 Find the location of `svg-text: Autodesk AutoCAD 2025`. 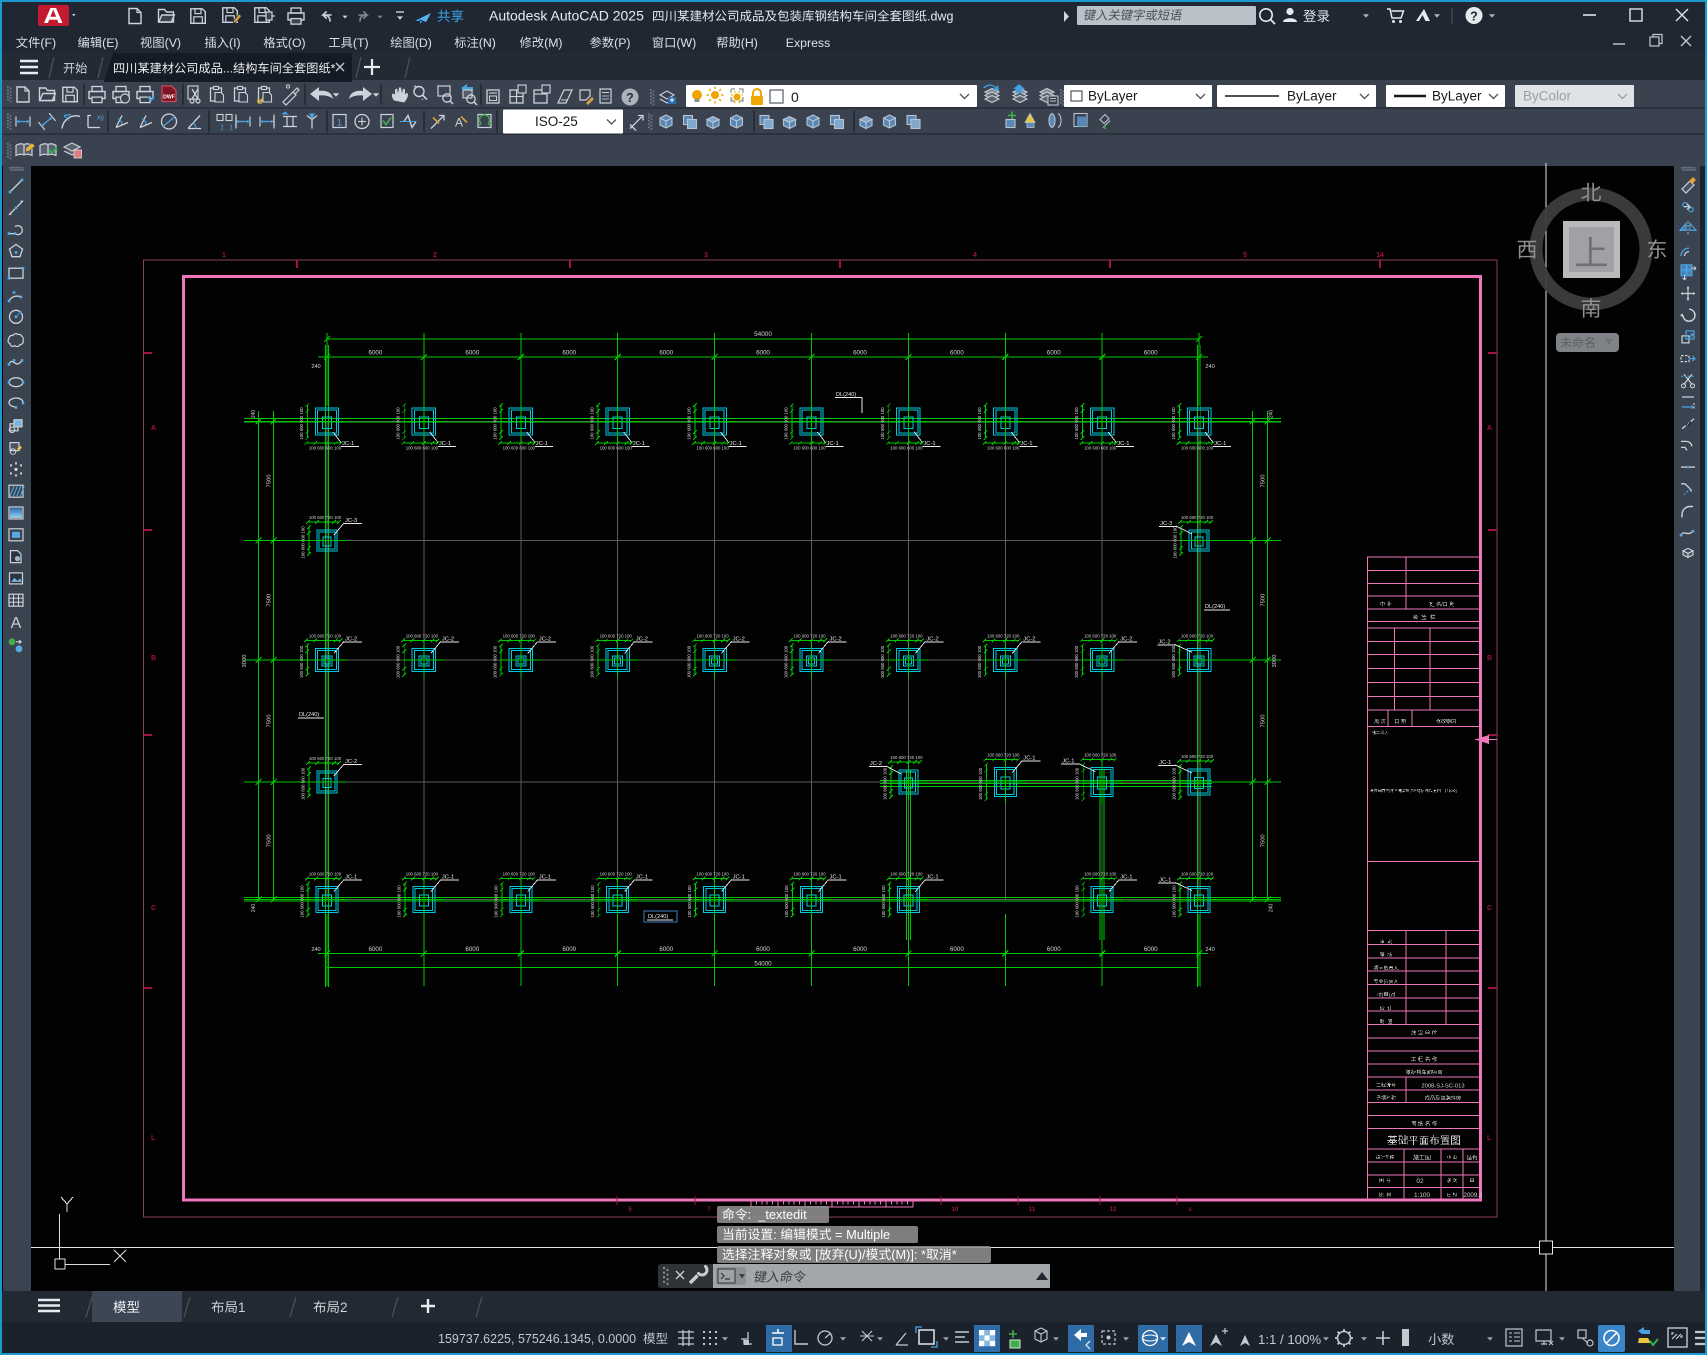

svg-text: Autodesk AutoCAD 2025 is located at coordinates (566, 16).